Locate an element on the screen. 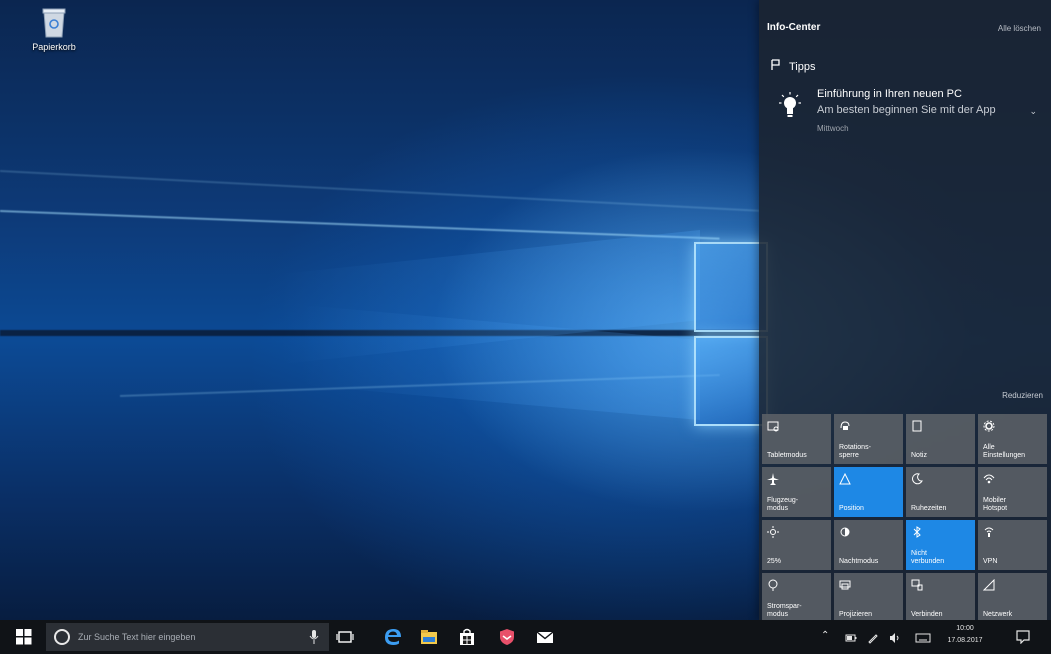 The width and height of the screenshot is (1051, 654). security-shield-icon is located at coordinates (507, 637).